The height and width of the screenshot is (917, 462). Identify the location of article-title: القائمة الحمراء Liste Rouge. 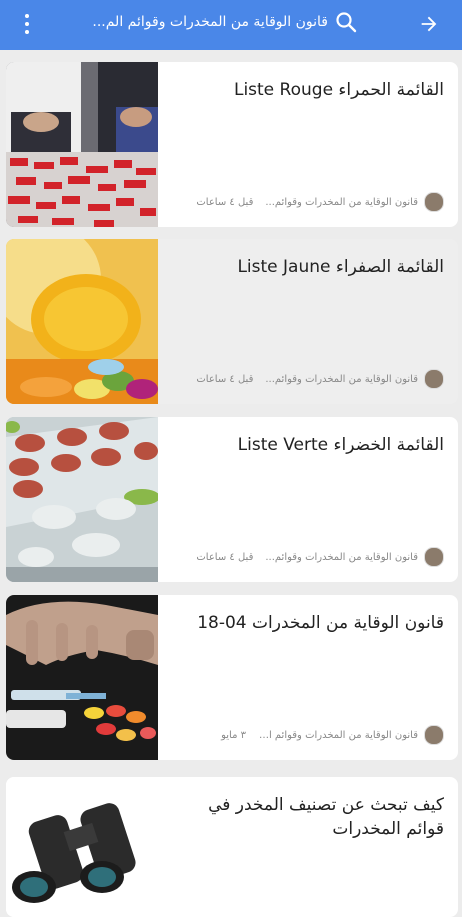
(338, 90).